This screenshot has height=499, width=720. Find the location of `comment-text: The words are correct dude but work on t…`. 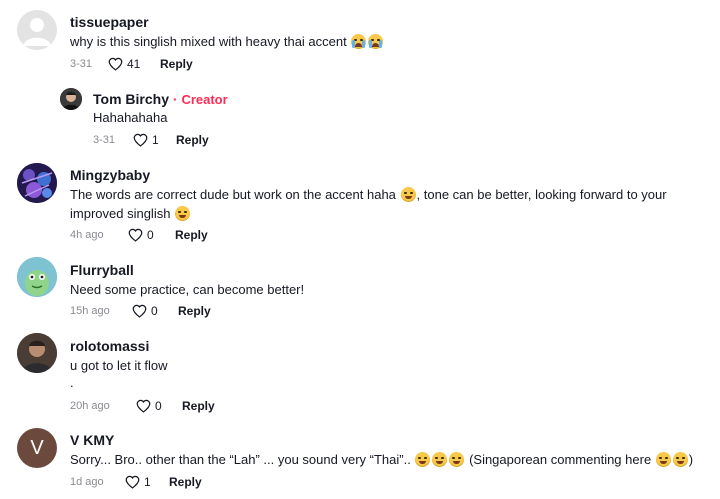

comment-text: The words are correct dude but work on t… is located at coordinates (368, 204).